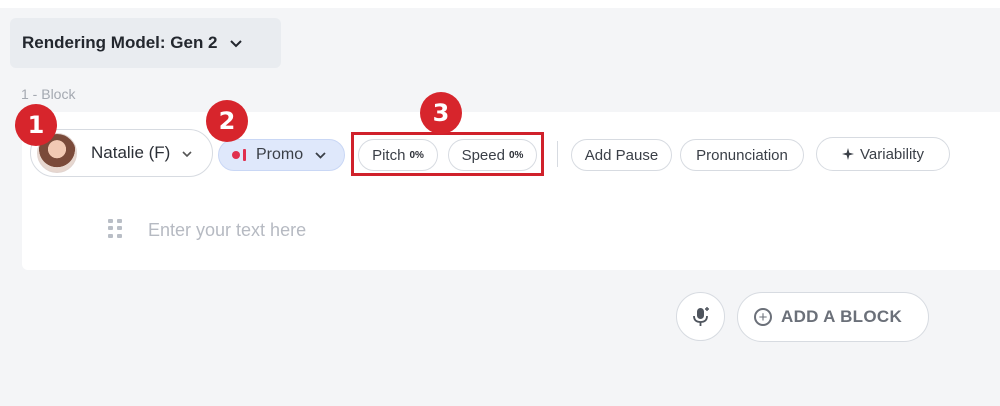  I want to click on rendering-model-label: Rendering Model: Gen 2, so click(120, 42).